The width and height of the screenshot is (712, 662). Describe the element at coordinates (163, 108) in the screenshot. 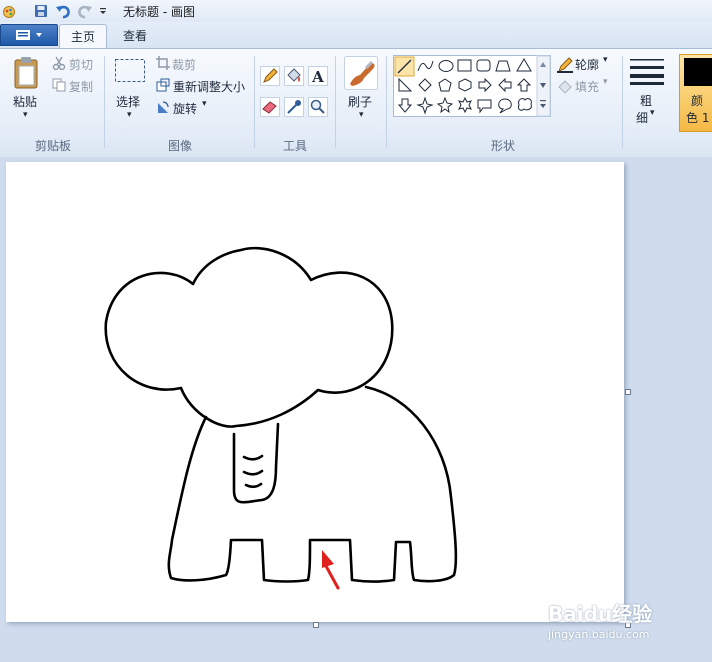

I see `rotate-icon` at that location.